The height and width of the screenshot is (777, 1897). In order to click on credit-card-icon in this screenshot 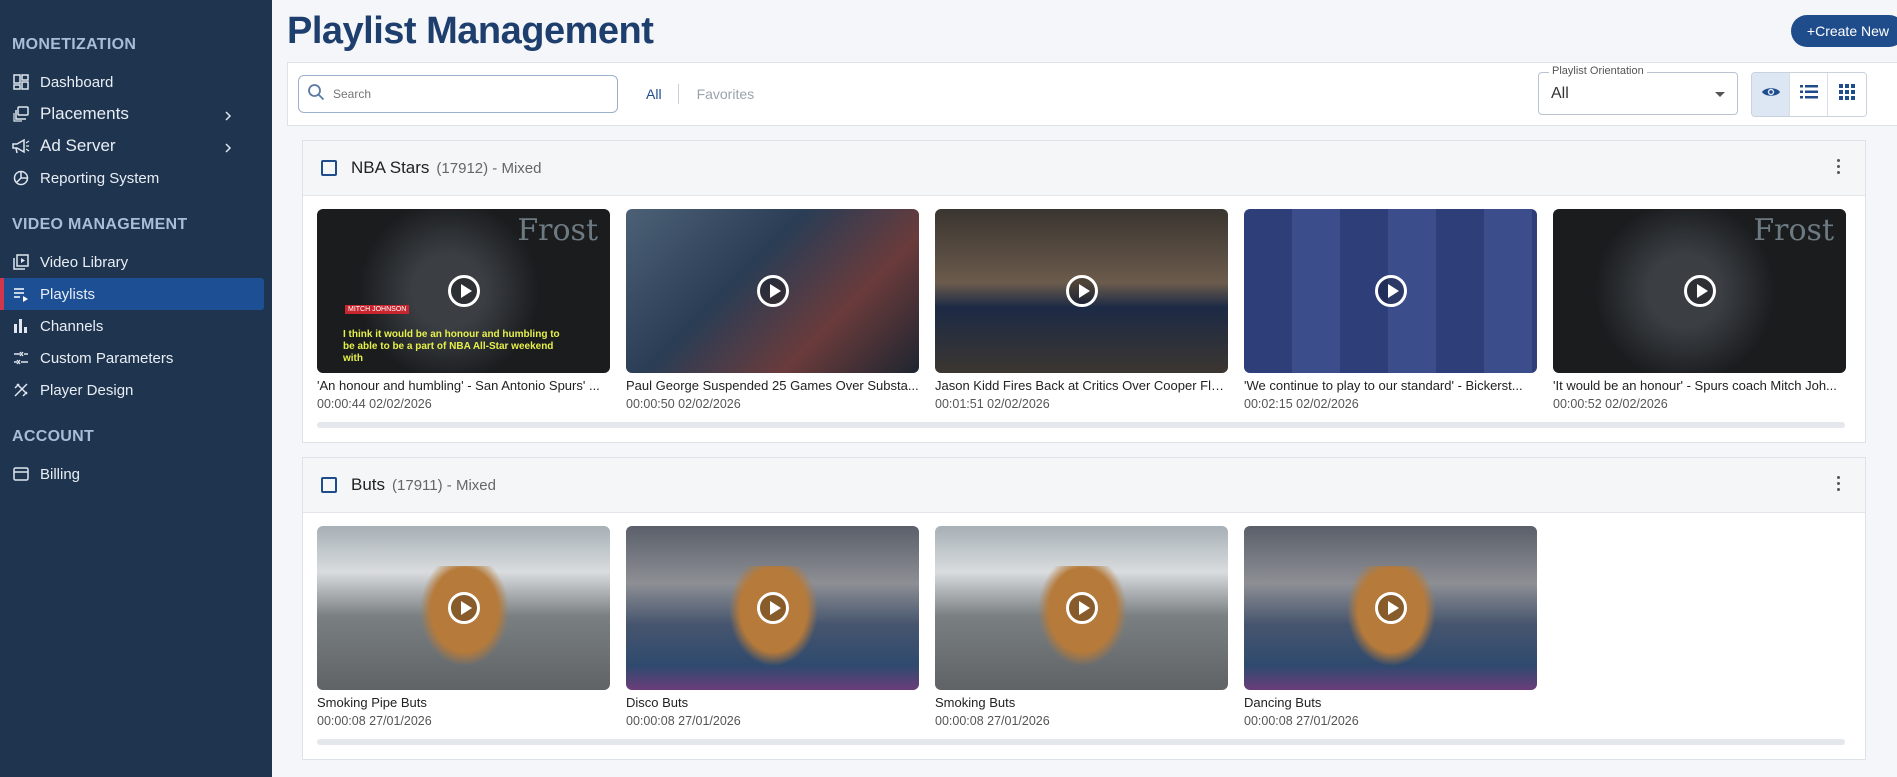, I will do `click(21, 474)`.